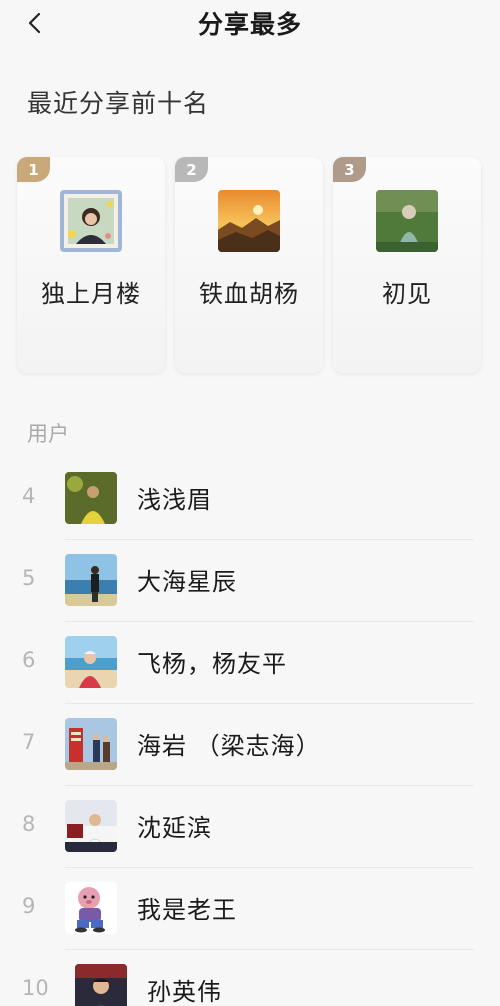 The width and height of the screenshot is (500, 1006). What do you see at coordinates (229, 746) in the screenshot?
I see `user-name: 海岩 （梁志海）` at bounding box center [229, 746].